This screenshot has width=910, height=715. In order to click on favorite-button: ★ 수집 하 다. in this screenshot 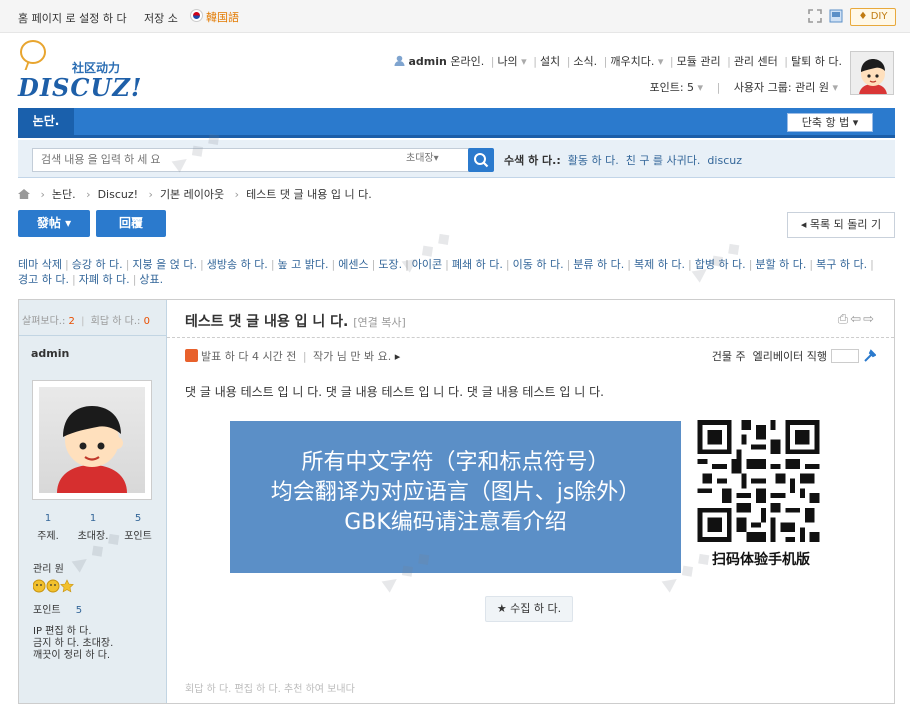, I will do `click(529, 609)`.